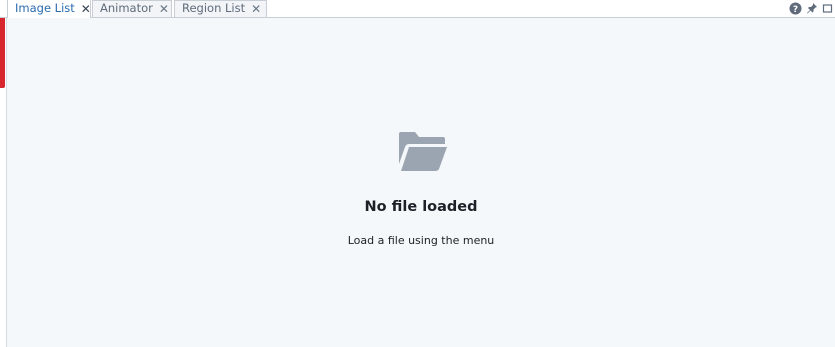  I want to click on pin-icon, so click(812, 8).